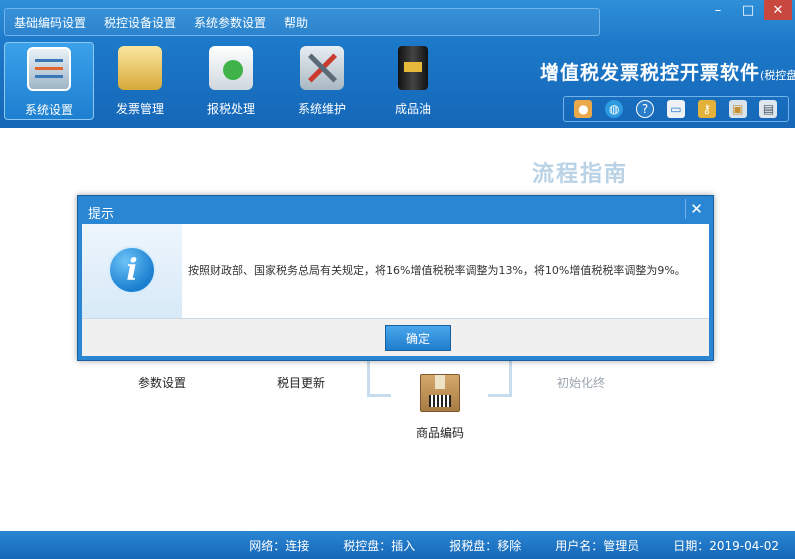  I want to click on toolbar-label: 成品油, so click(412, 109).